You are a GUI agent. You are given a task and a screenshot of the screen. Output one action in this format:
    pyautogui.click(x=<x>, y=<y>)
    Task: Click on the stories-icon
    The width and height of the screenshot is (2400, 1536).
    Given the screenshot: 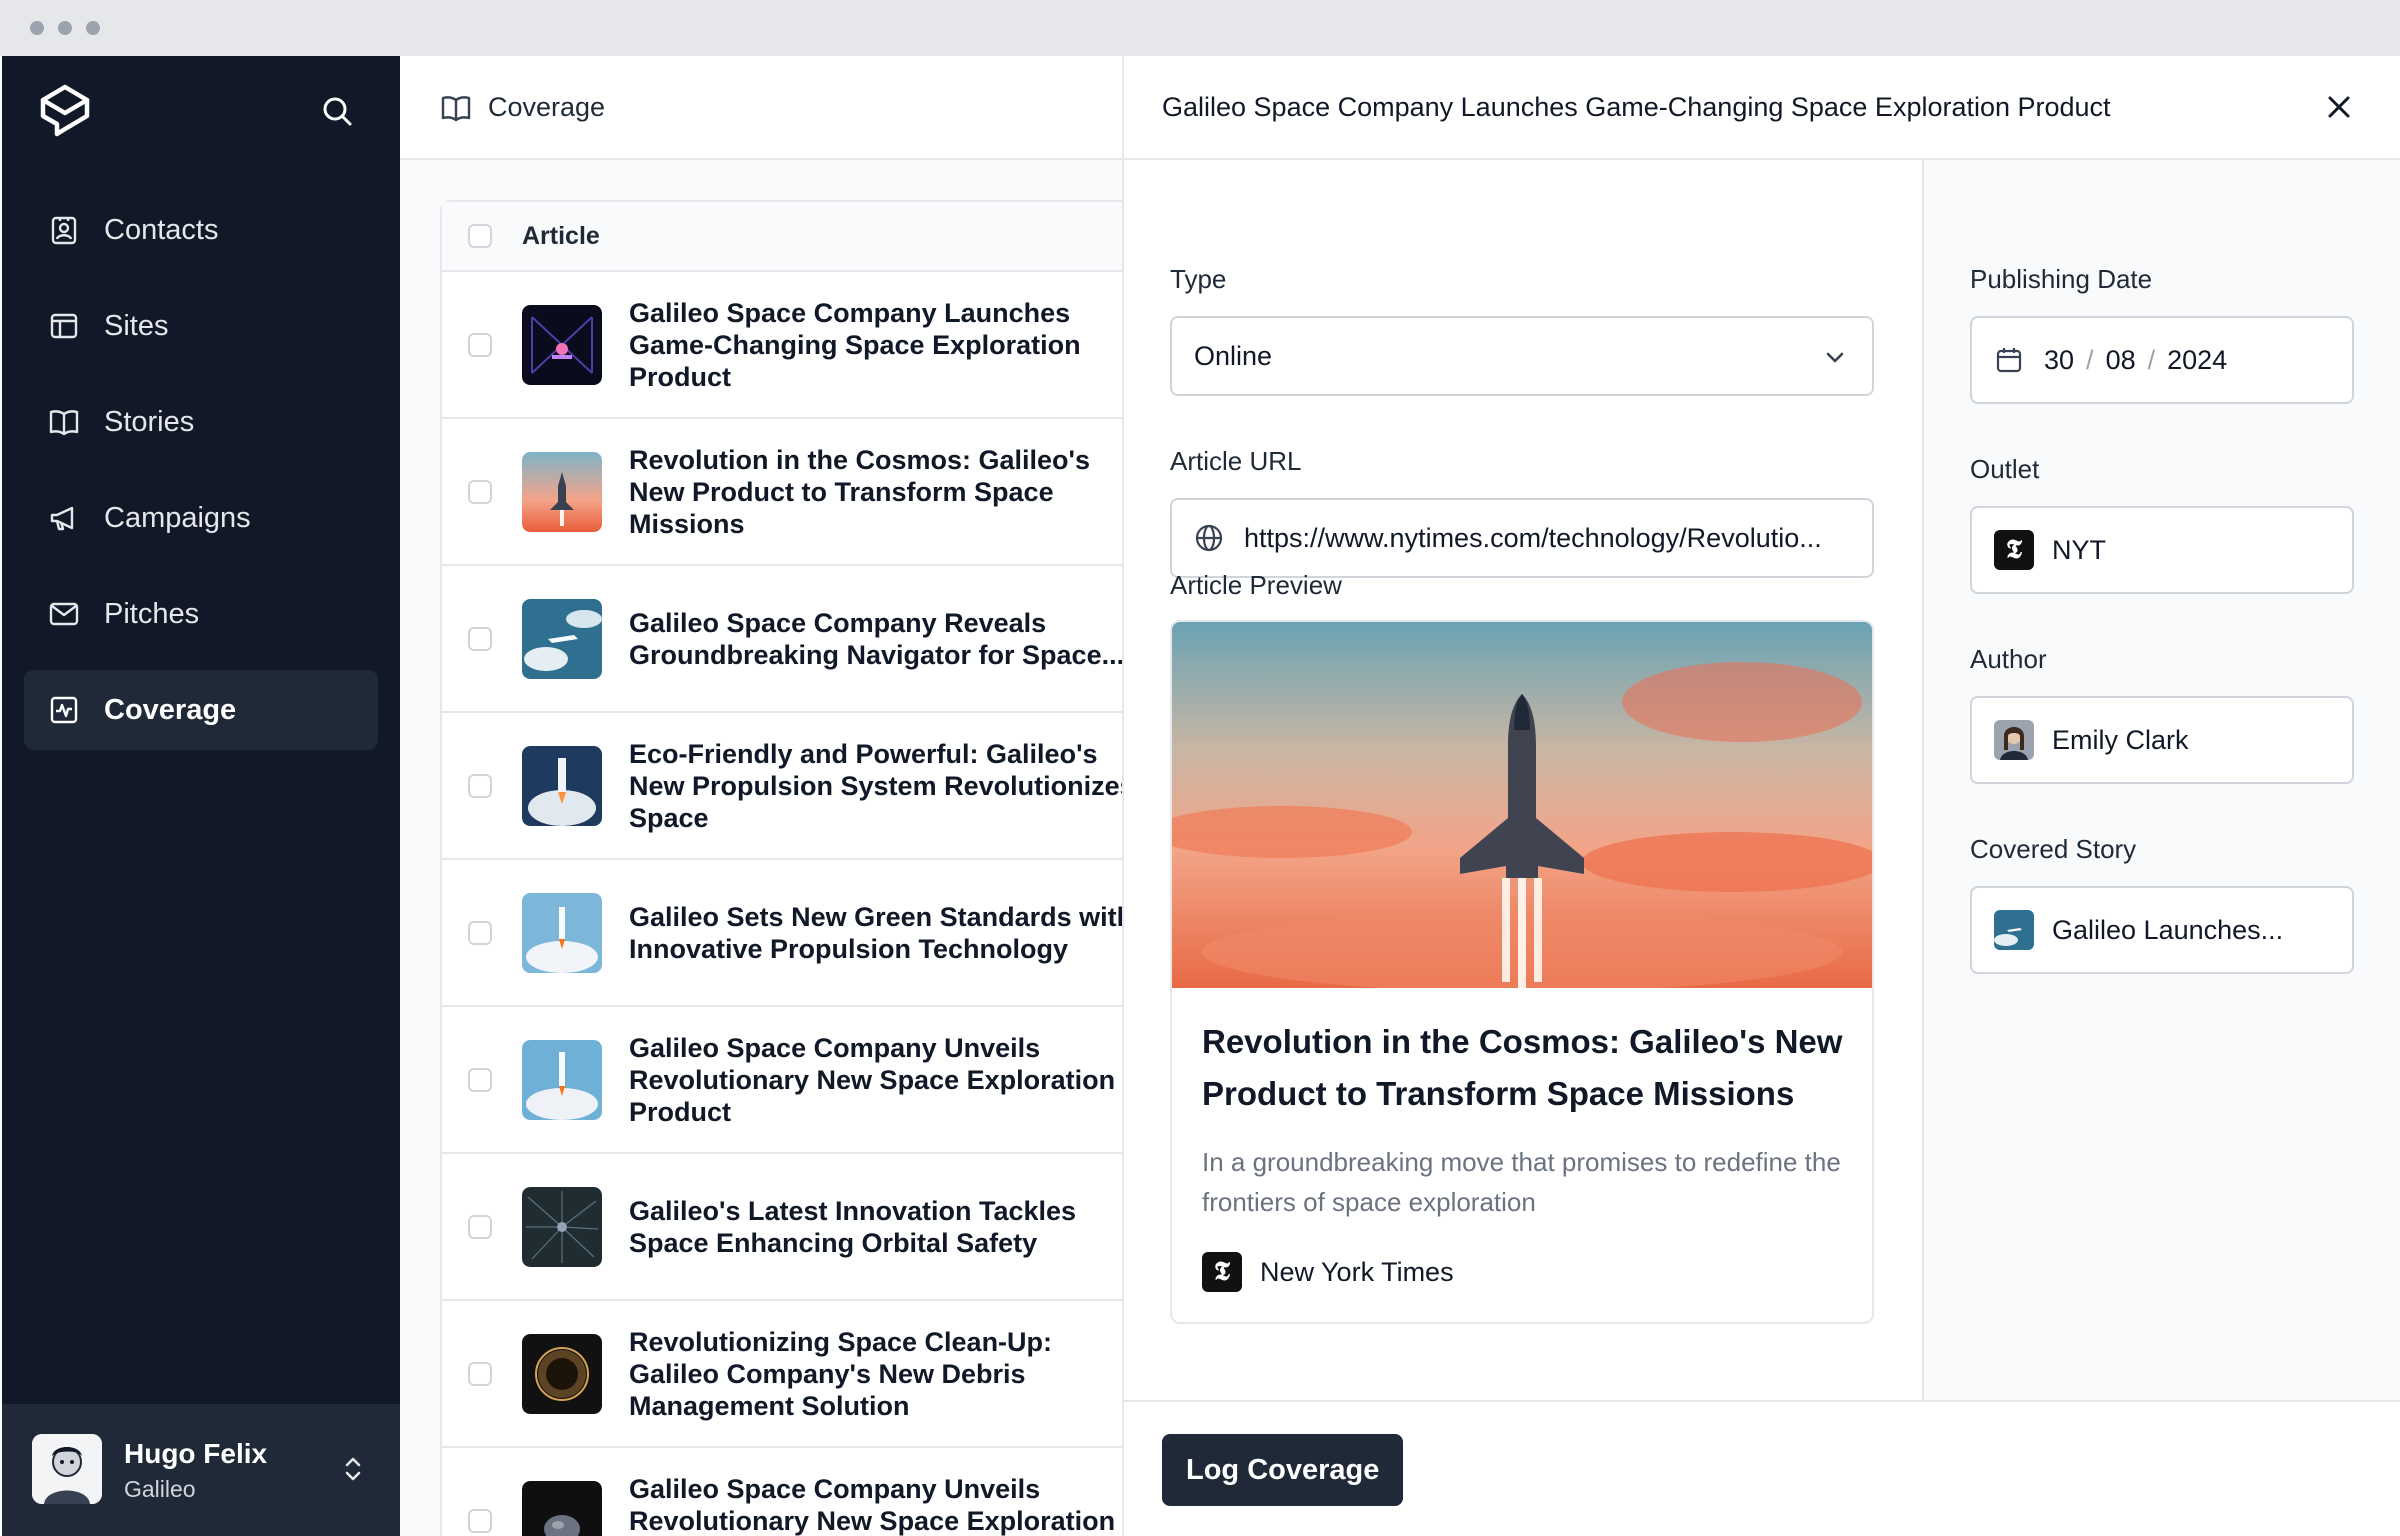 What is the action you would take?
    pyautogui.click(x=64, y=422)
    